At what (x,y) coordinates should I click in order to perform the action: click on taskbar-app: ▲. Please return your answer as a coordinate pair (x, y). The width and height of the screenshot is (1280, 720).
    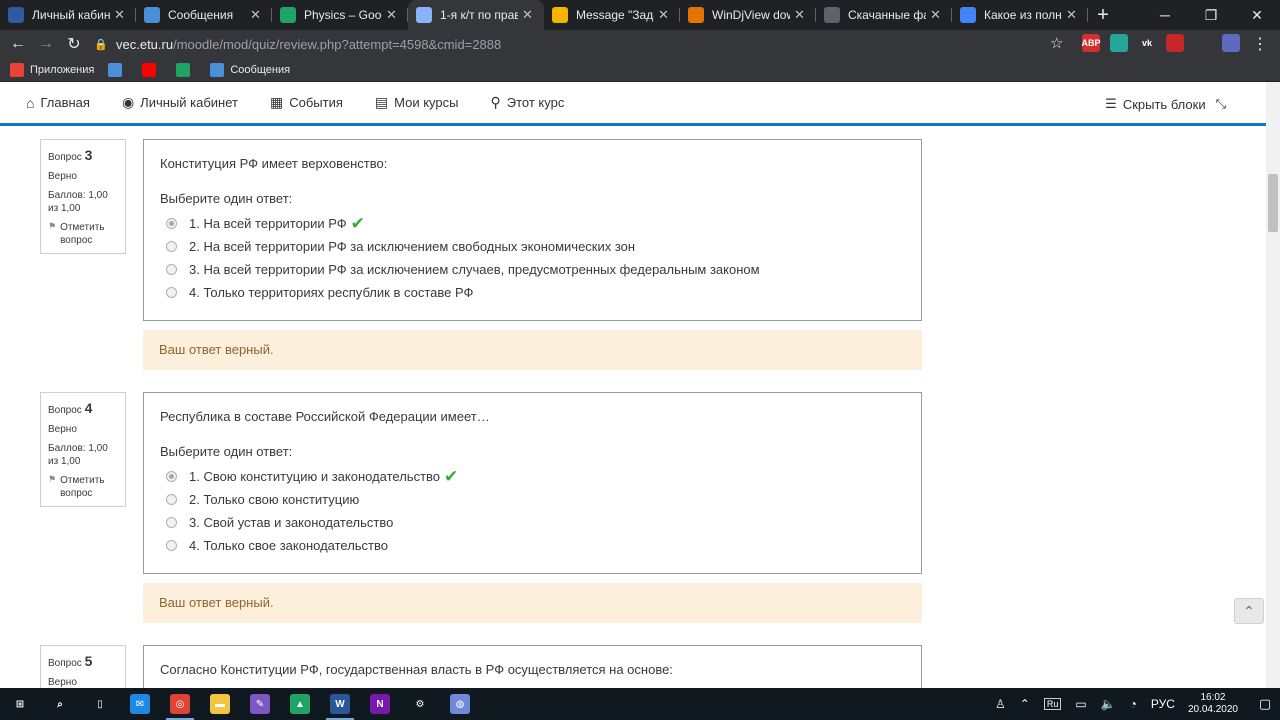
    Looking at the image, I should click on (300, 704).